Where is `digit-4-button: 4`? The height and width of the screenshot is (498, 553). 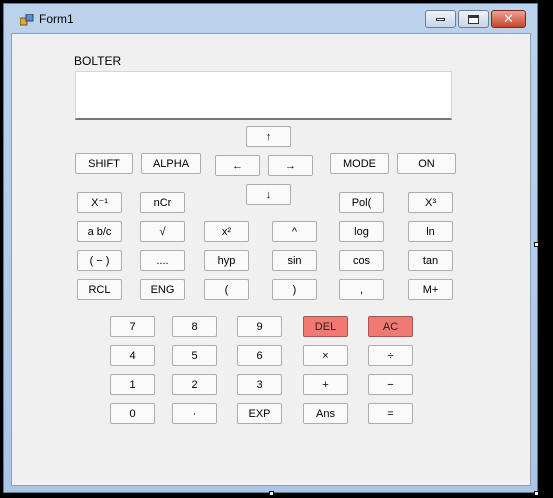 digit-4-button: 4 is located at coordinates (132, 355).